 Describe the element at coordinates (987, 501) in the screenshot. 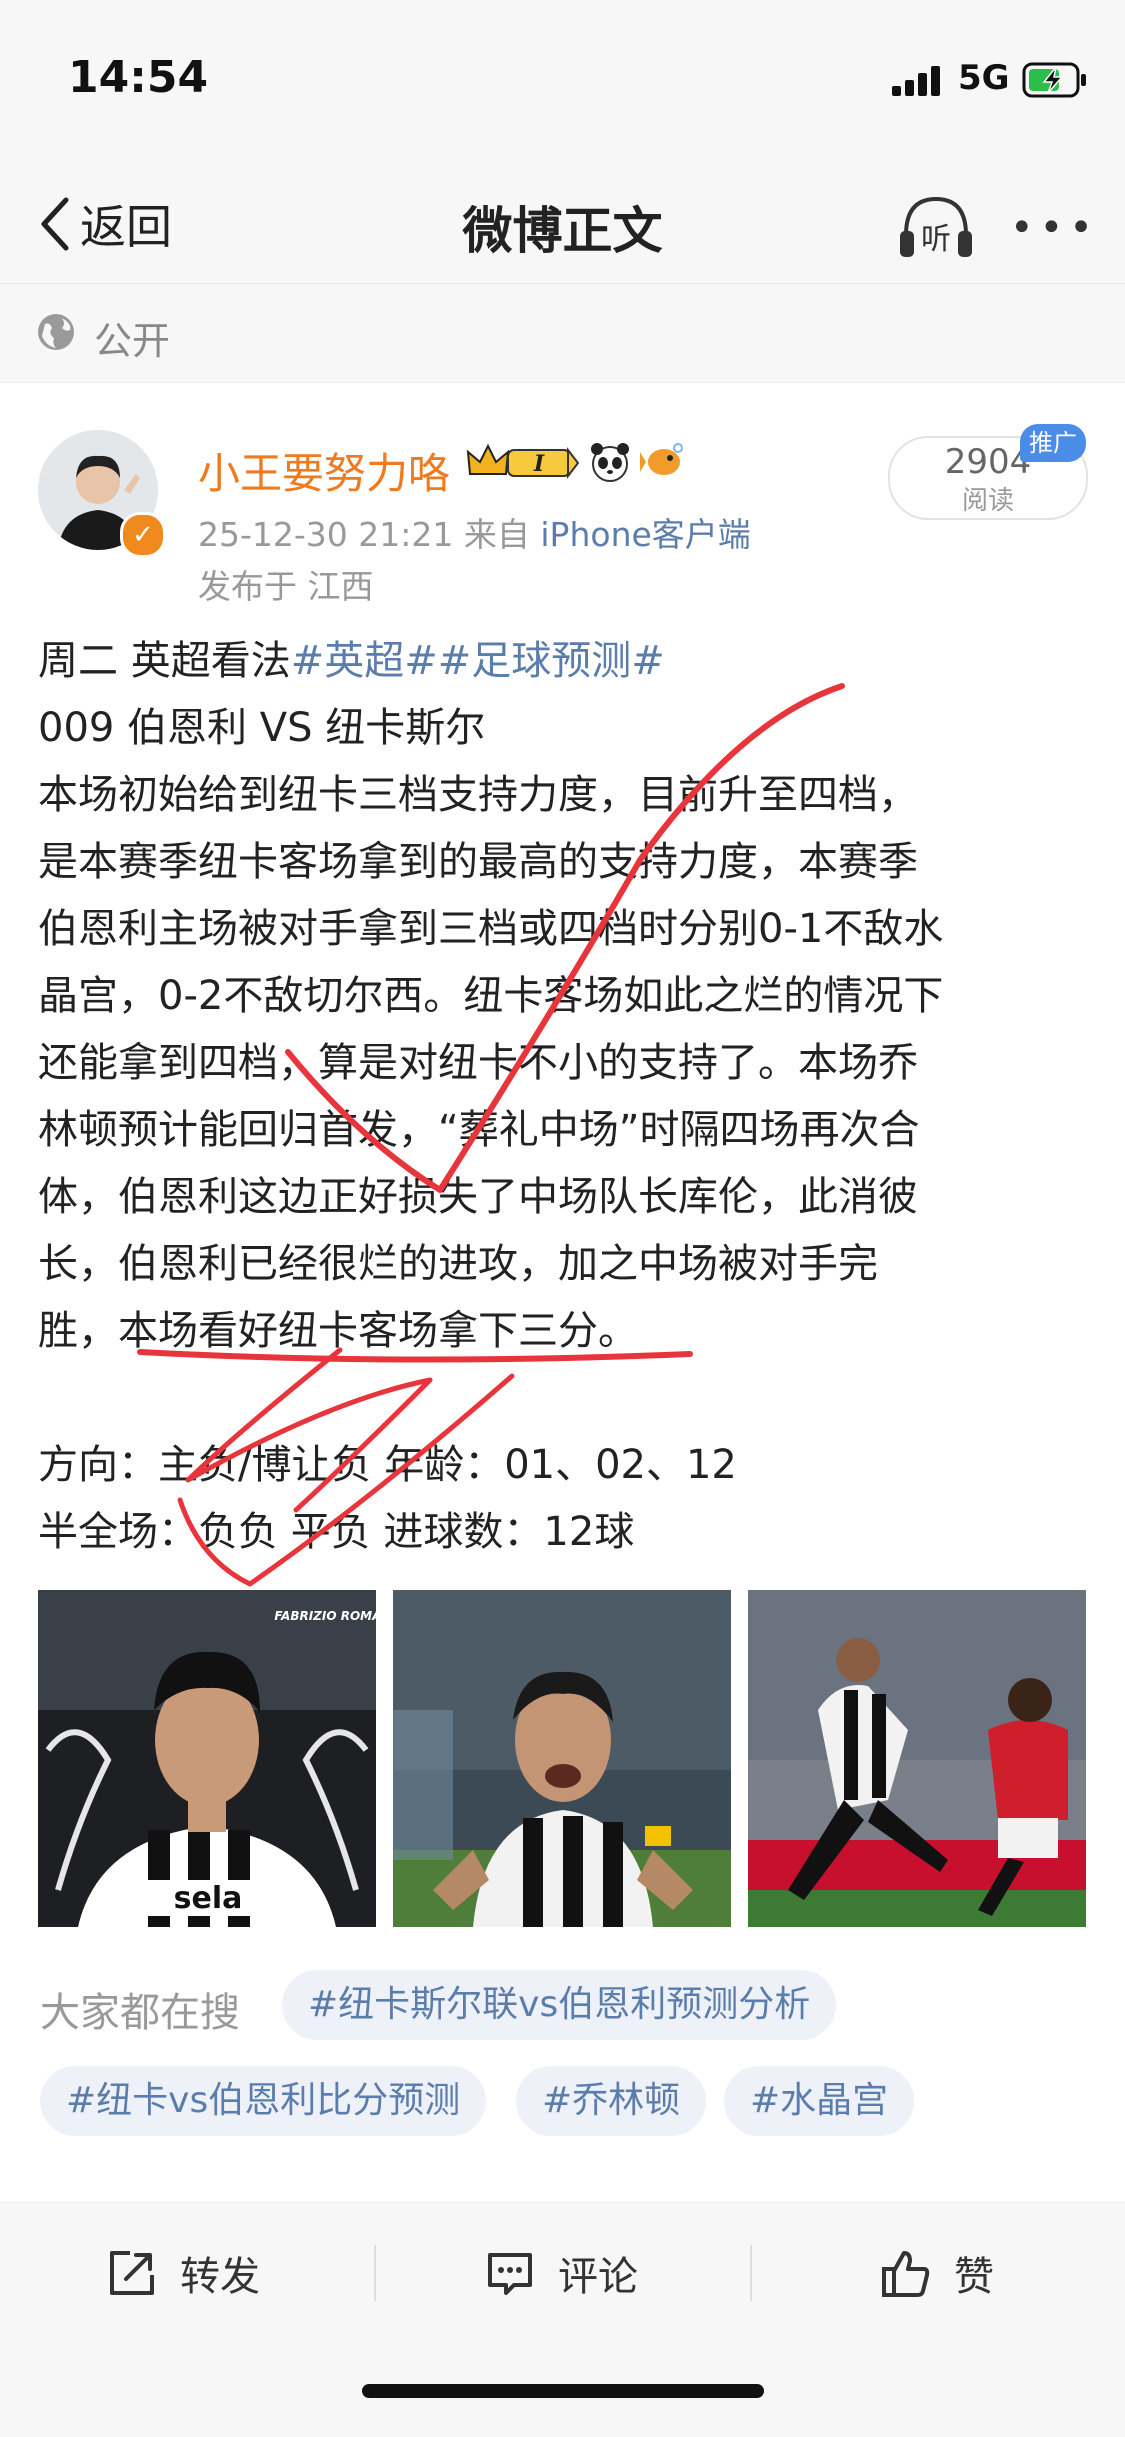

I see `read-label: 阅读` at that location.